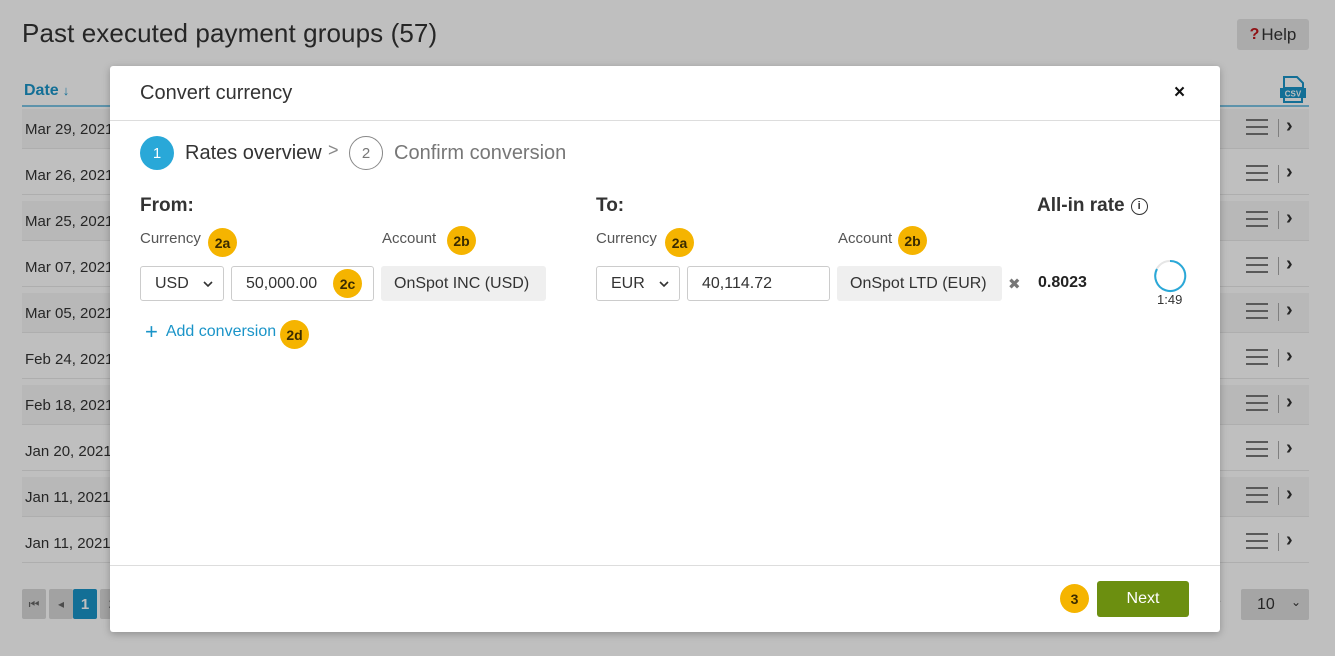  I want to click on to-currency-value: EUR, so click(628, 283).